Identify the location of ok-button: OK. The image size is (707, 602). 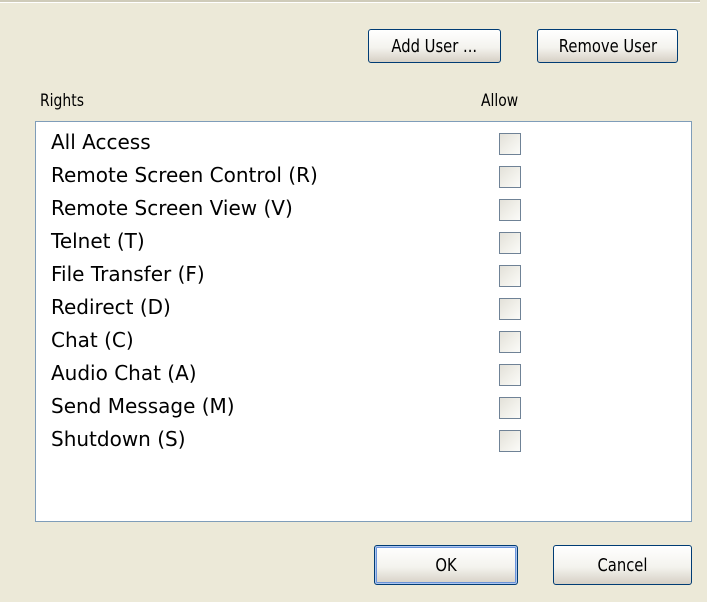
(446, 565).